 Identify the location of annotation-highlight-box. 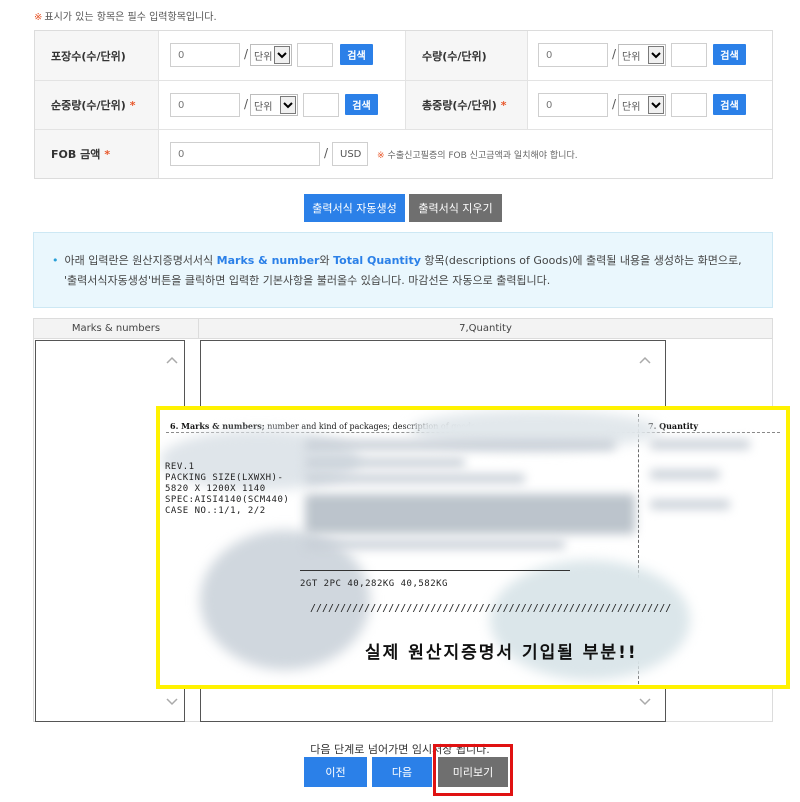
(473, 770).